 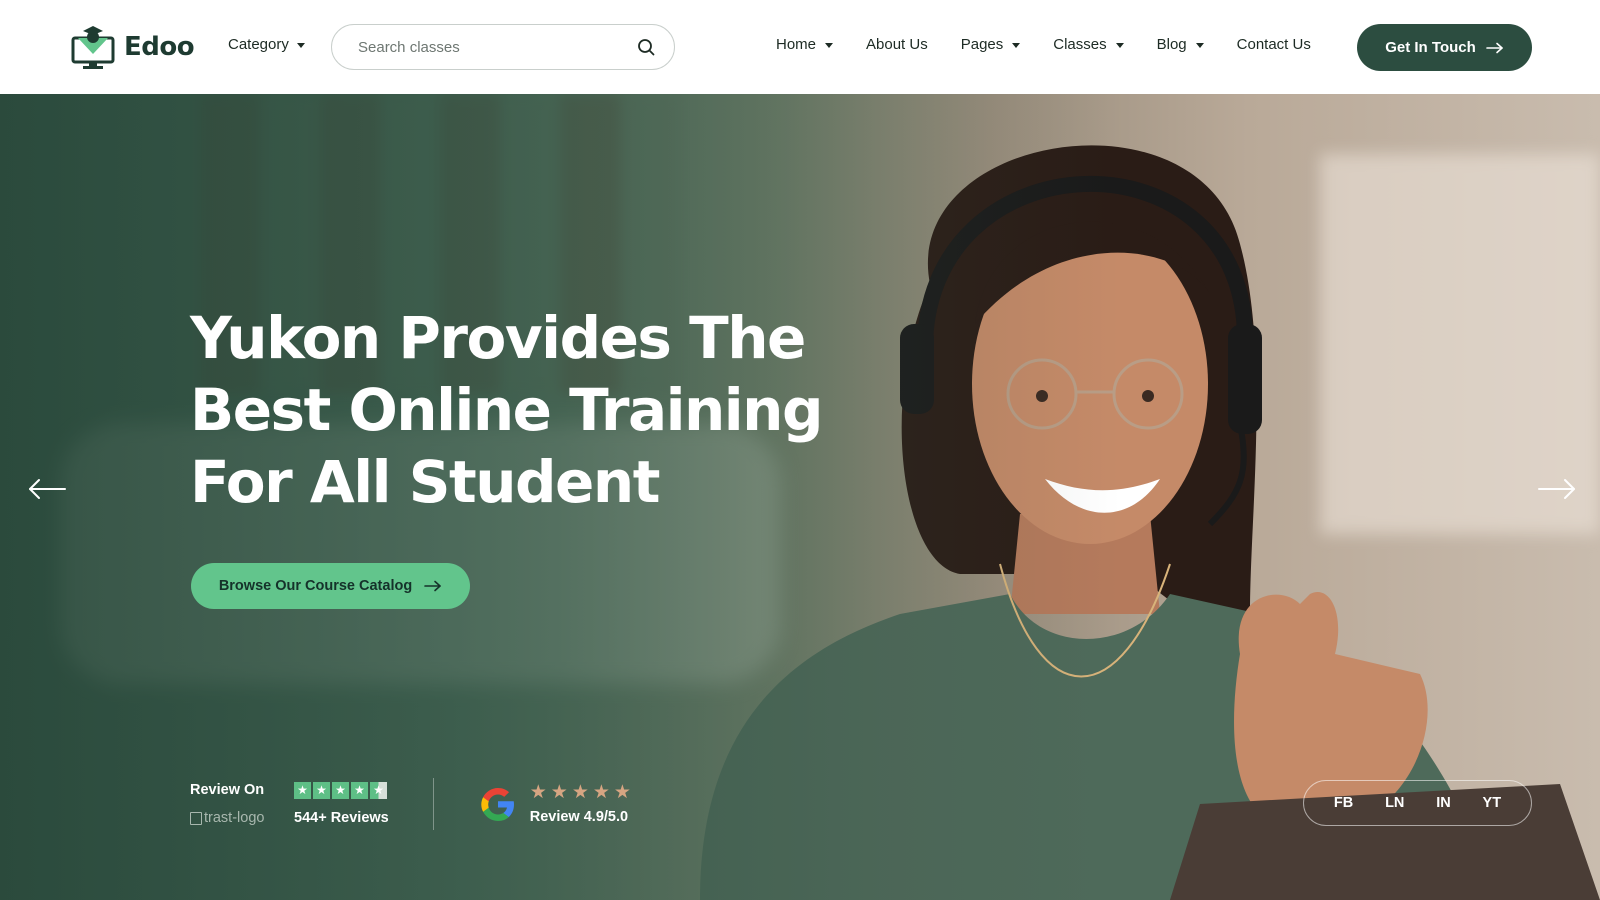 I want to click on google-review: ★ ★ ★ ★ ★ Review 4.9/5.0, so click(x=554, y=804).